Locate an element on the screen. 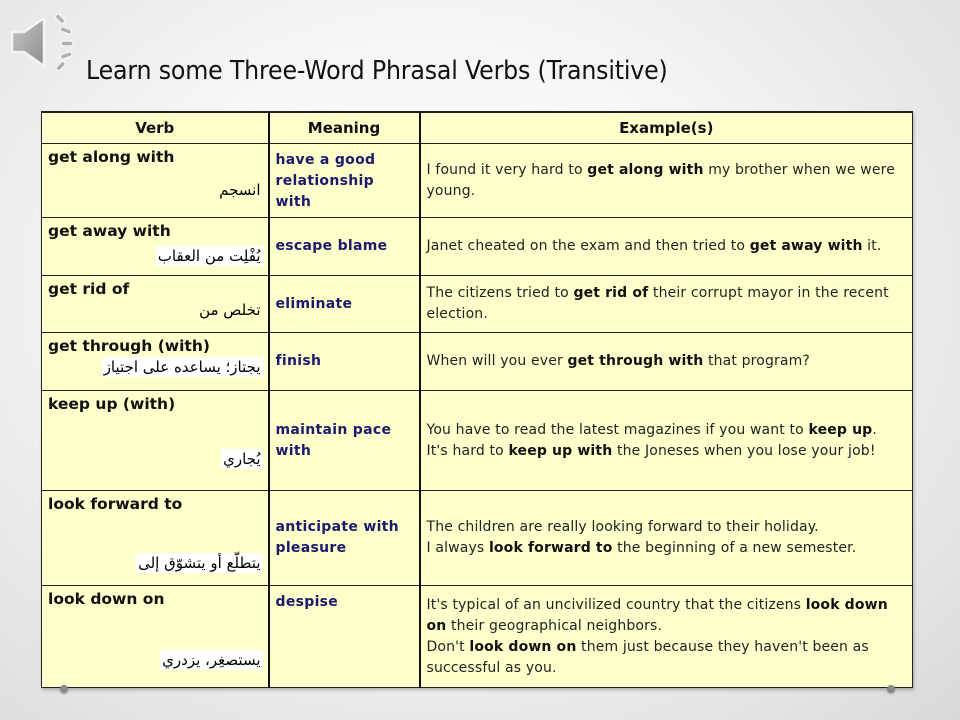 Image resolution: width=960 pixels, height=720 pixels. column-header-meaning: Meaning is located at coordinates (343, 127).